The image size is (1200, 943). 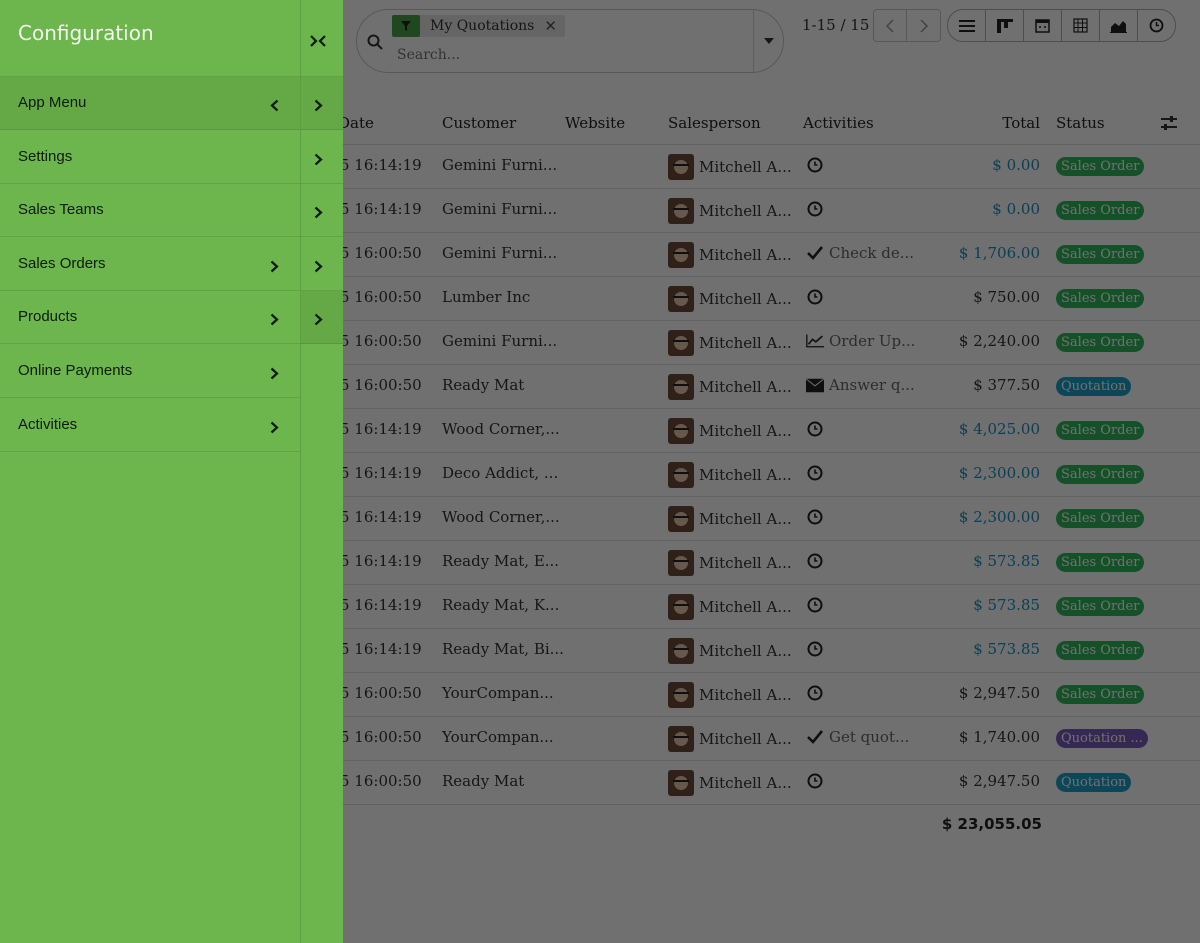 What do you see at coordinates (999, 253) in the screenshot?
I see `total-cell: $ 1,706.00` at bounding box center [999, 253].